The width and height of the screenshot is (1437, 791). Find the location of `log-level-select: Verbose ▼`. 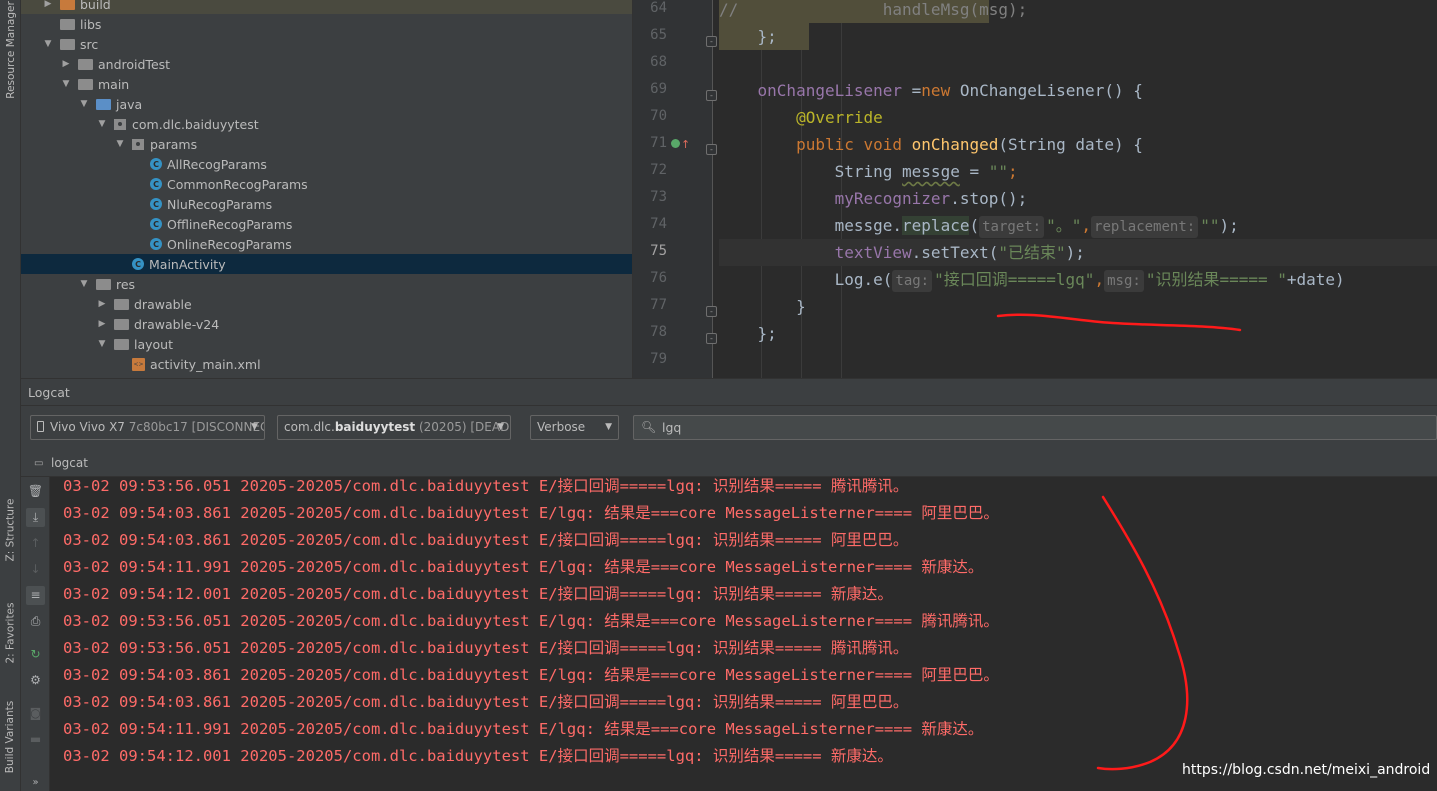

log-level-select: Verbose ▼ is located at coordinates (574, 427).